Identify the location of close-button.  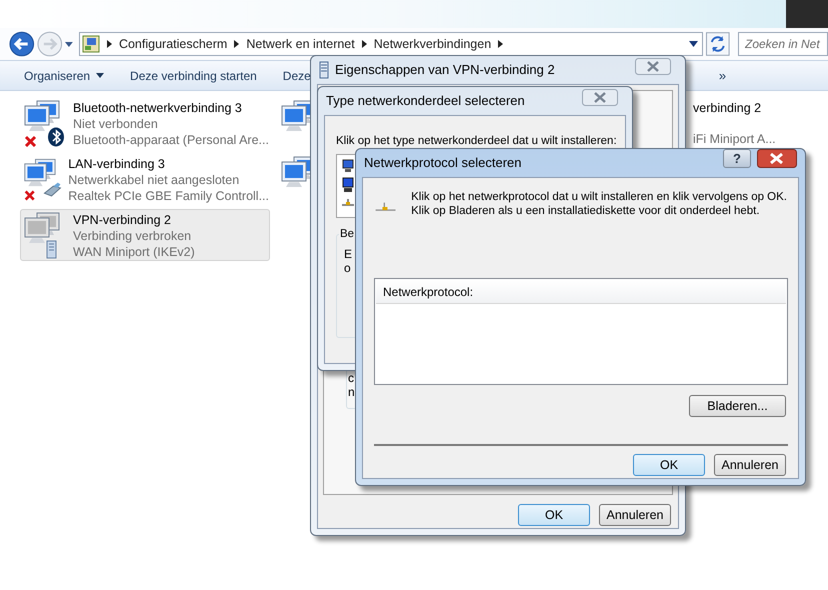
(777, 158).